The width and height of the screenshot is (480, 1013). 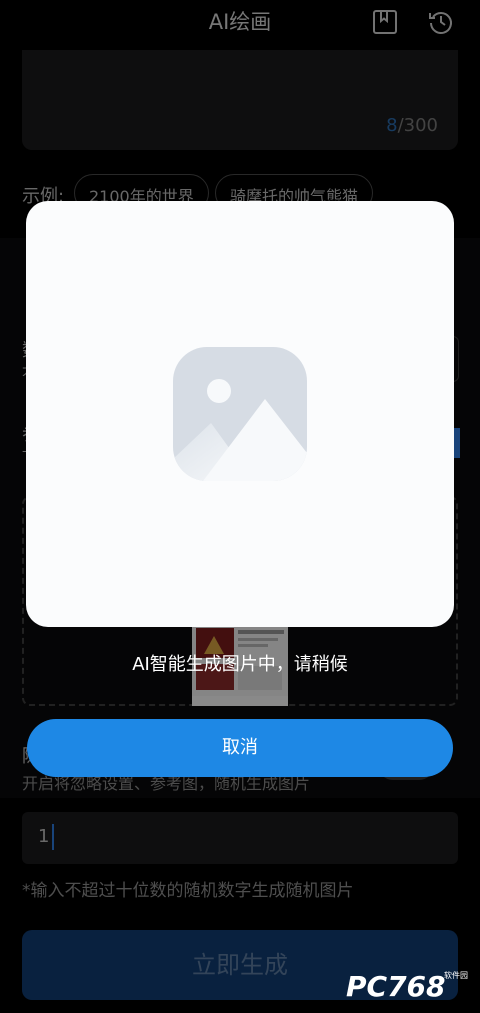 I want to click on cancel-button: 取消, so click(x=240, y=748).